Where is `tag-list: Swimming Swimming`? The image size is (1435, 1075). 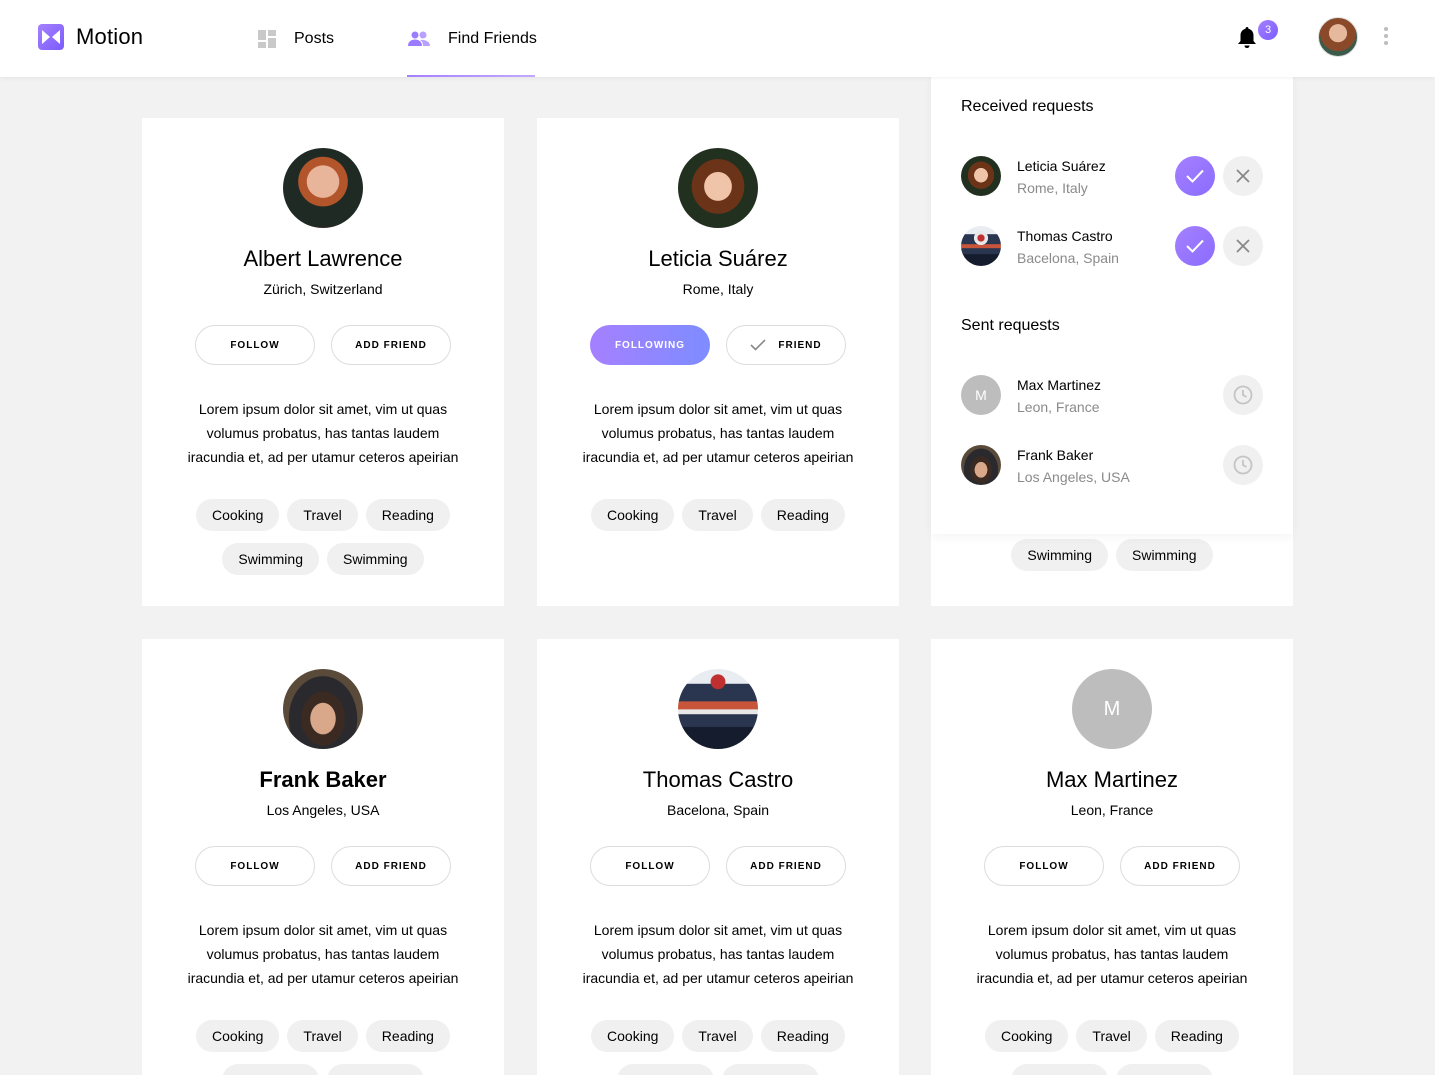 tag-list: Swimming Swimming is located at coordinates (1112, 555).